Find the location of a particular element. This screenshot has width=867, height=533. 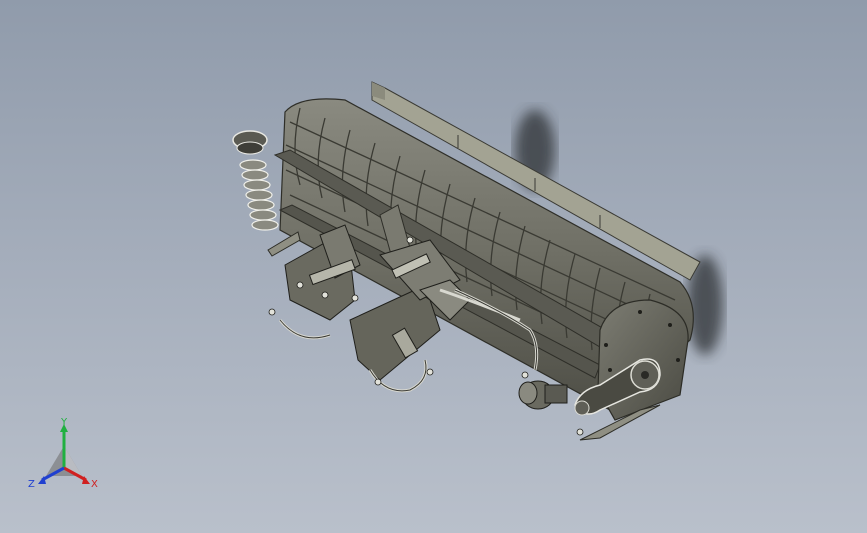

z-axis-label: Z is located at coordinates (31, 484).